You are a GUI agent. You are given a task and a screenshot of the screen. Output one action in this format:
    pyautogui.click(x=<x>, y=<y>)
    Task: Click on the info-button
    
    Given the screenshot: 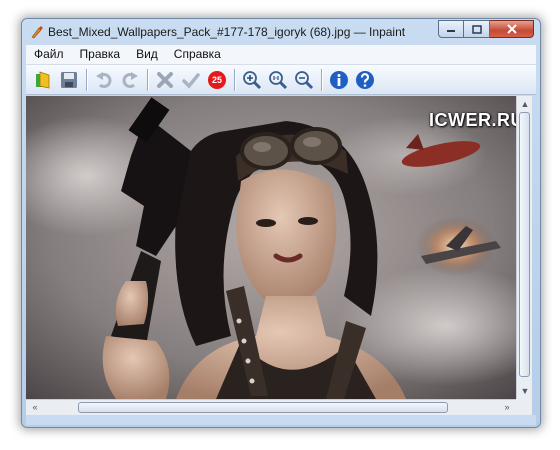 What is the action you would take?
    pyautogui.click(x=339, y=80)
    